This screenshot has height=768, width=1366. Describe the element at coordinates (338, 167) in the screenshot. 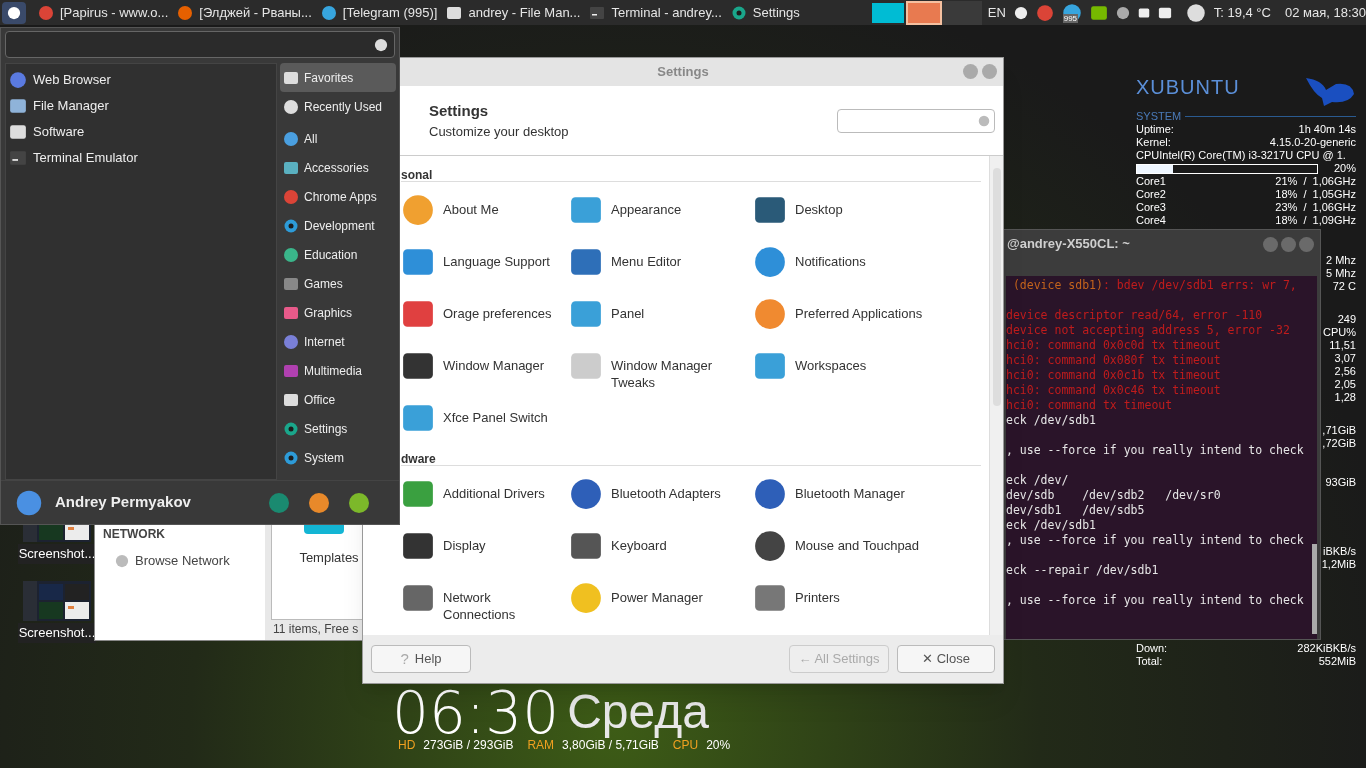

I see `category-item: Accessories` at that location.